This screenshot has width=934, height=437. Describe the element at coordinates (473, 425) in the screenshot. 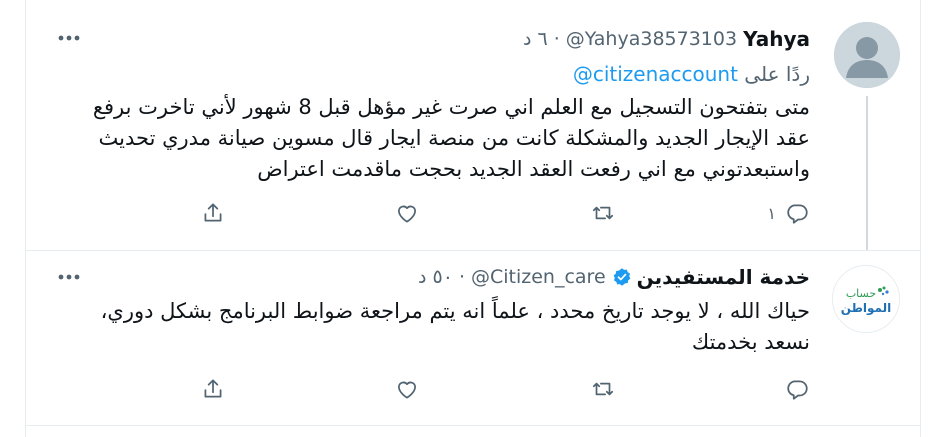

I see `tweet-divider` at that location.